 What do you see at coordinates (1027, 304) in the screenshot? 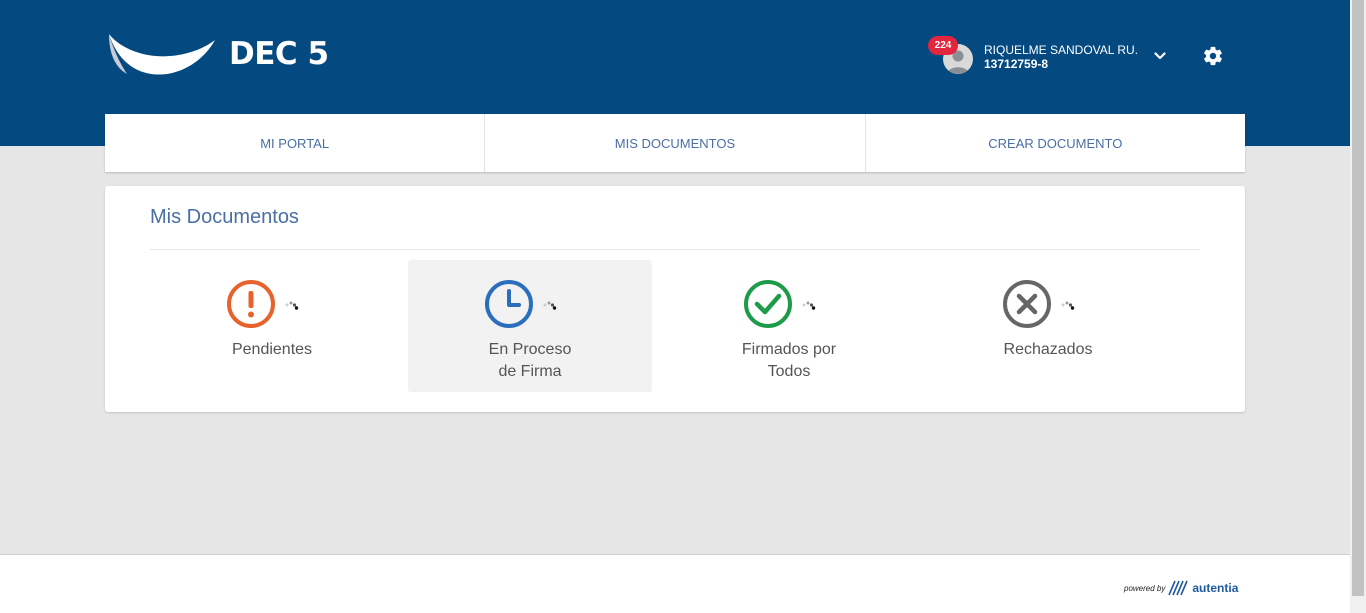
I see `x-circle-icon` at bounding box center [1027, 304].